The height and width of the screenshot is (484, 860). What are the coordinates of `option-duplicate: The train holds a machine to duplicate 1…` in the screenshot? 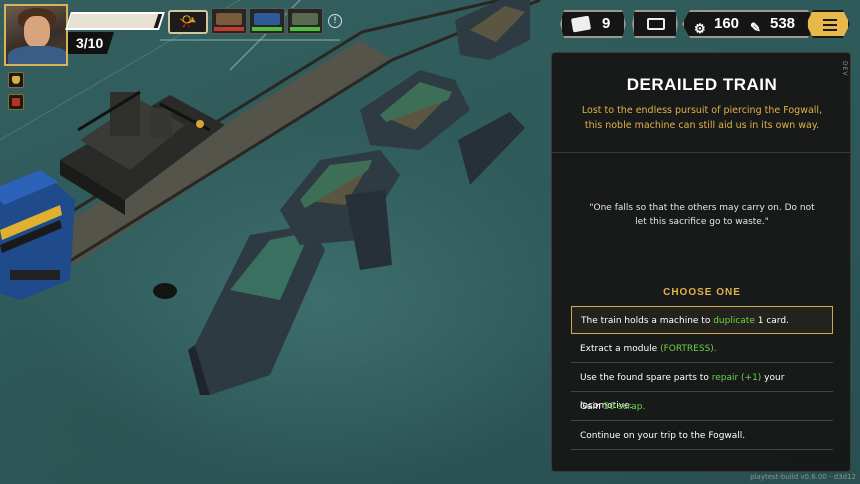 It's located at (702, 320).